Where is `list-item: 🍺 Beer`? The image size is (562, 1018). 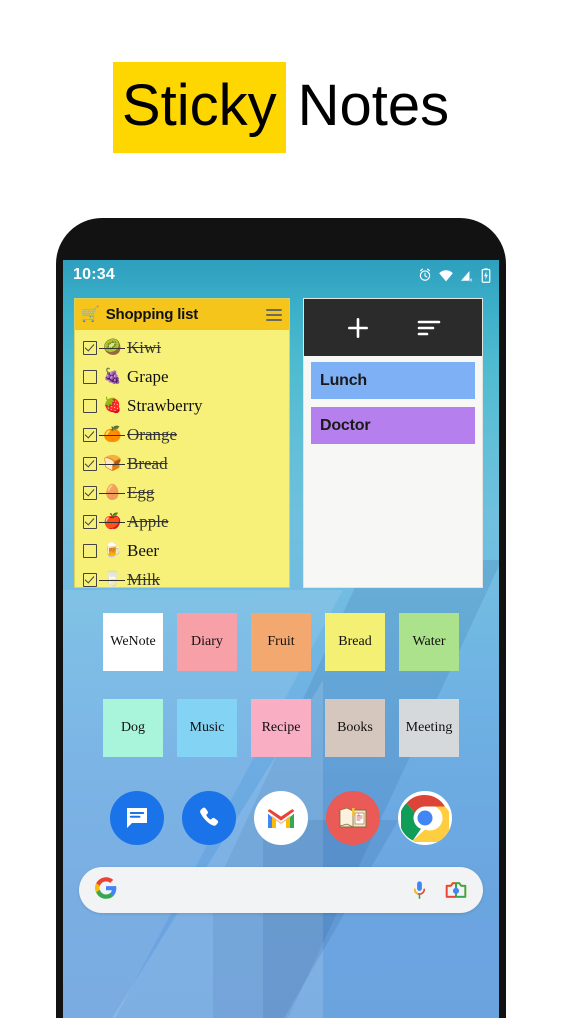
list-item: 🍺 Beer is located at coordinates (182, 550).